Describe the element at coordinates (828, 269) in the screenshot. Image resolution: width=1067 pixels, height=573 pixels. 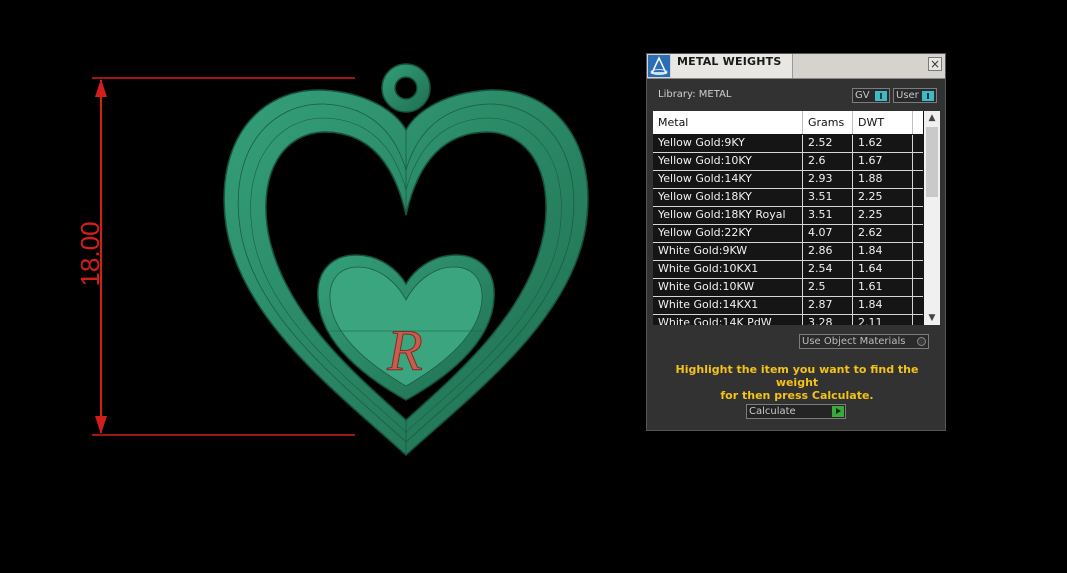
I see `cell-grams: 2.54` at that location.